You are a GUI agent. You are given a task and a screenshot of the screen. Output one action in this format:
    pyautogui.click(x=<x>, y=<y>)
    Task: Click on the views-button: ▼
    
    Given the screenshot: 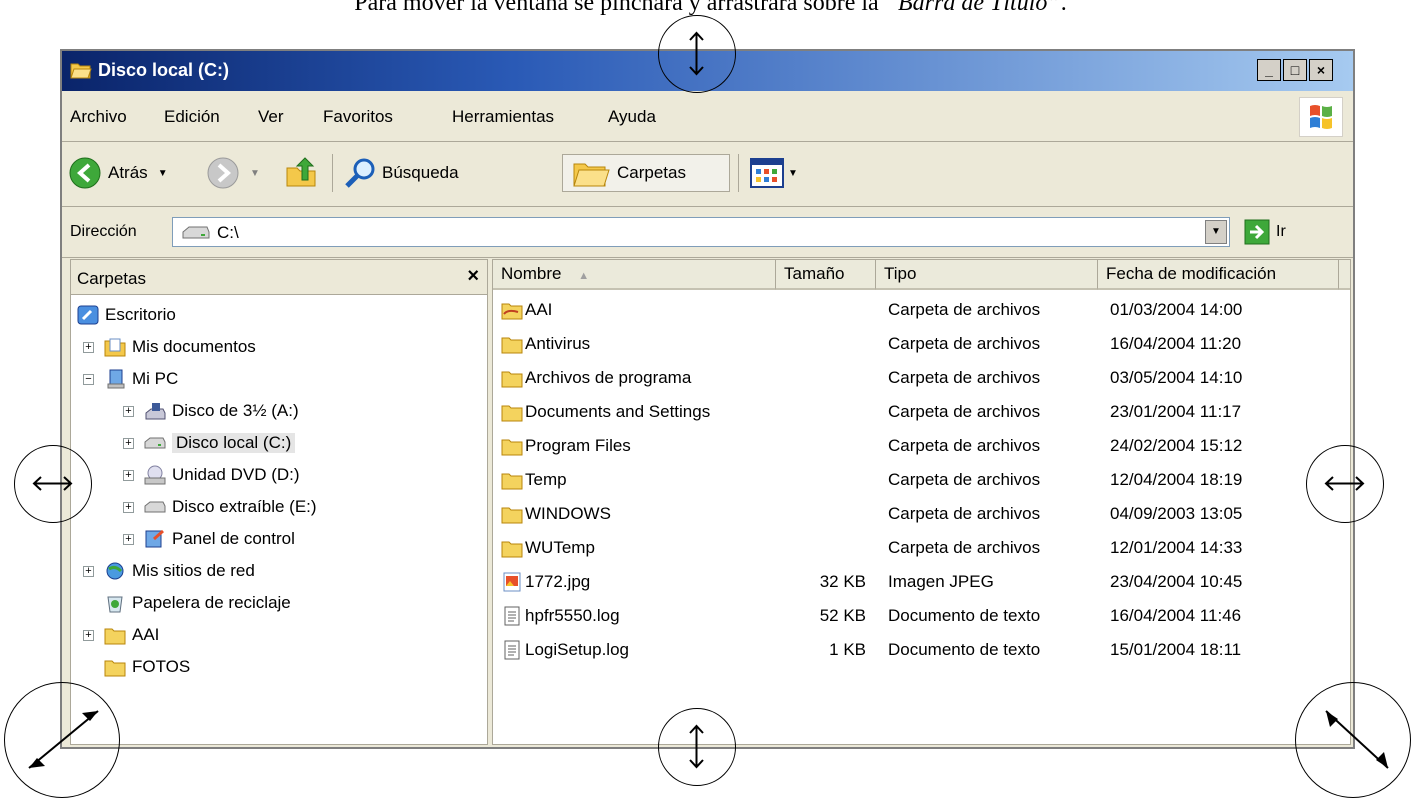 What is the action you would take?
    pyautogui.click(x=774, y=173)
    